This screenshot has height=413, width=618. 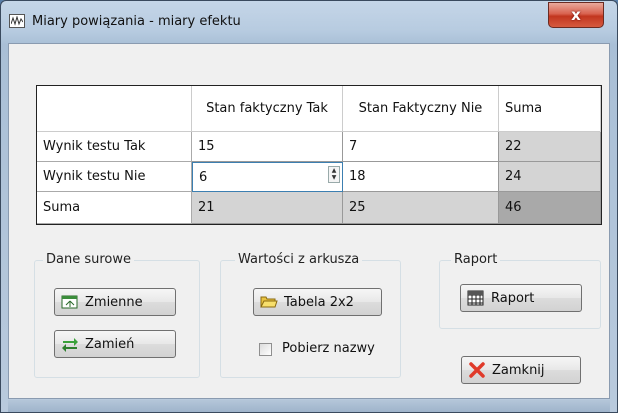 What do you see at coordinates (518, 370) in the screenshot?
I see `close-dialog-label: Zamknij` at bounding box center [518, 370].